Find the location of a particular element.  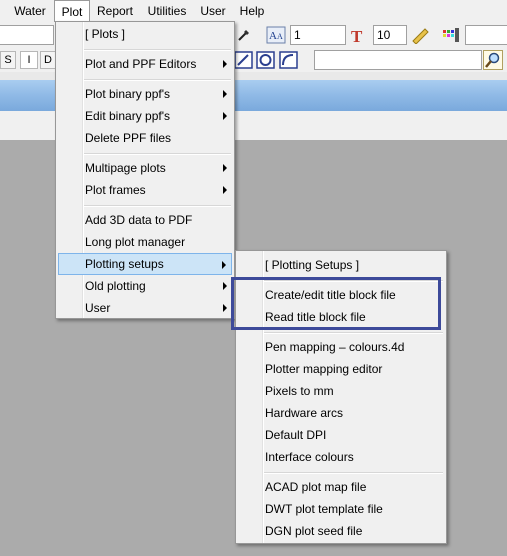

menu-item-label: Plot binary ppf's is located at coordinates (128, 94).